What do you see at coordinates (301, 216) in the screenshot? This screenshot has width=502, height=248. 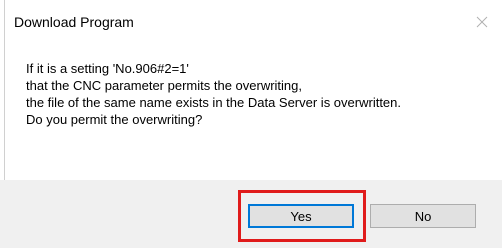 I see `yes-button: Yes` at bounding box center [301, 216].